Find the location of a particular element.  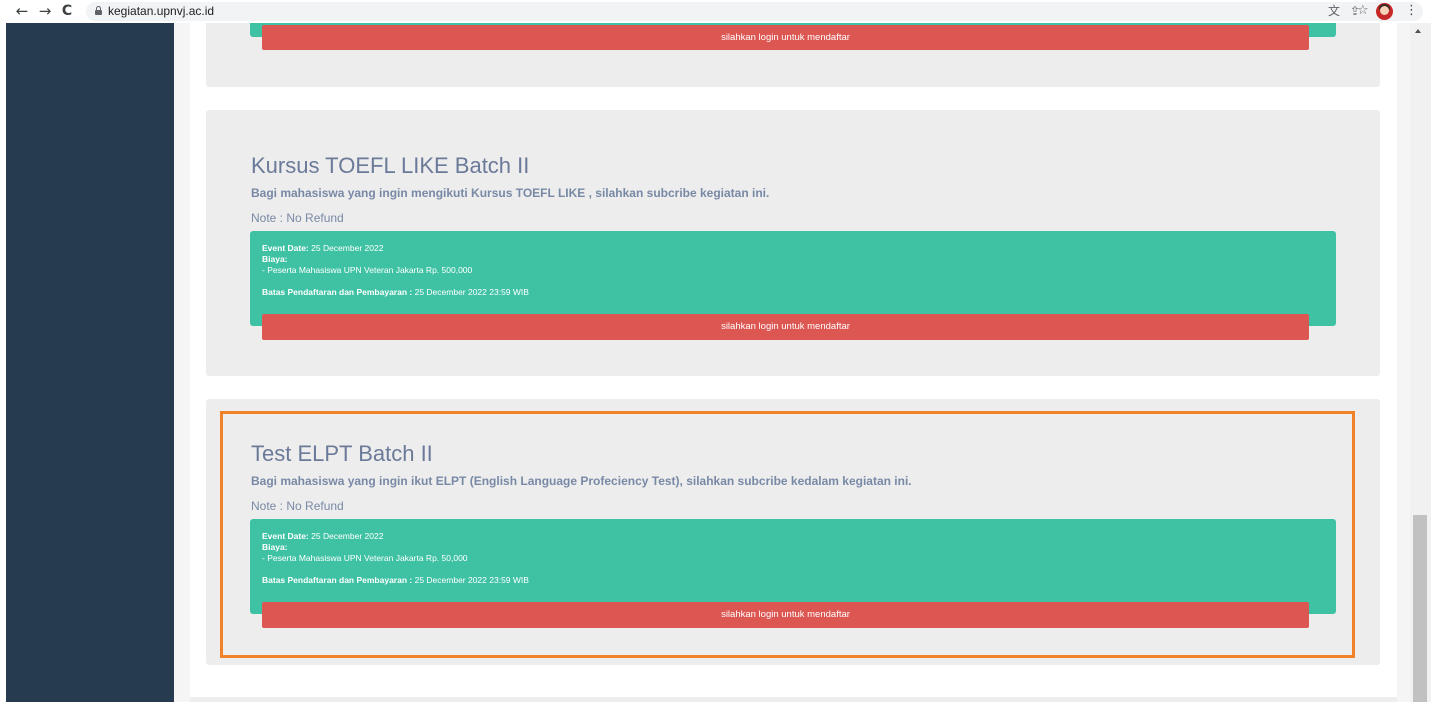

address-bar is located at coordinates (754, 11).